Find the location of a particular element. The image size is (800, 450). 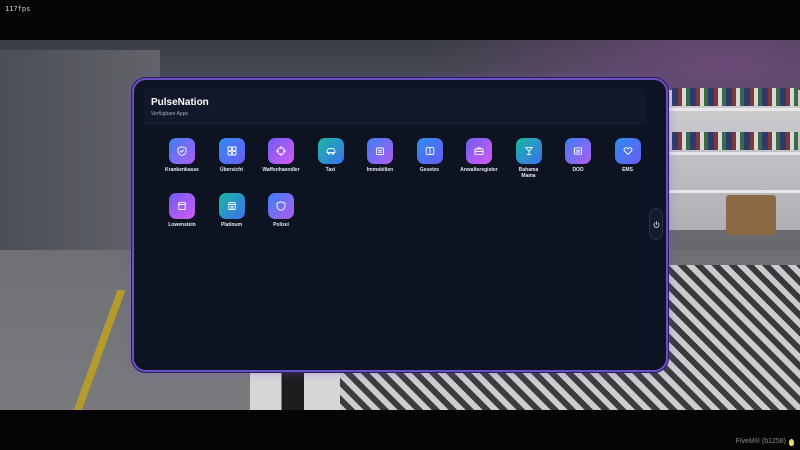

dashboard-icon is located at coordinates (231, 151).